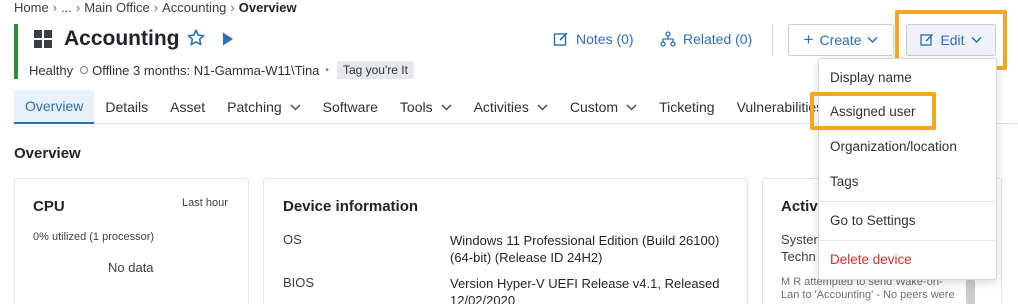 The image size is (1018, 304). I want to click on breadcrumb-main-office: Main Office, so click(117, 7).